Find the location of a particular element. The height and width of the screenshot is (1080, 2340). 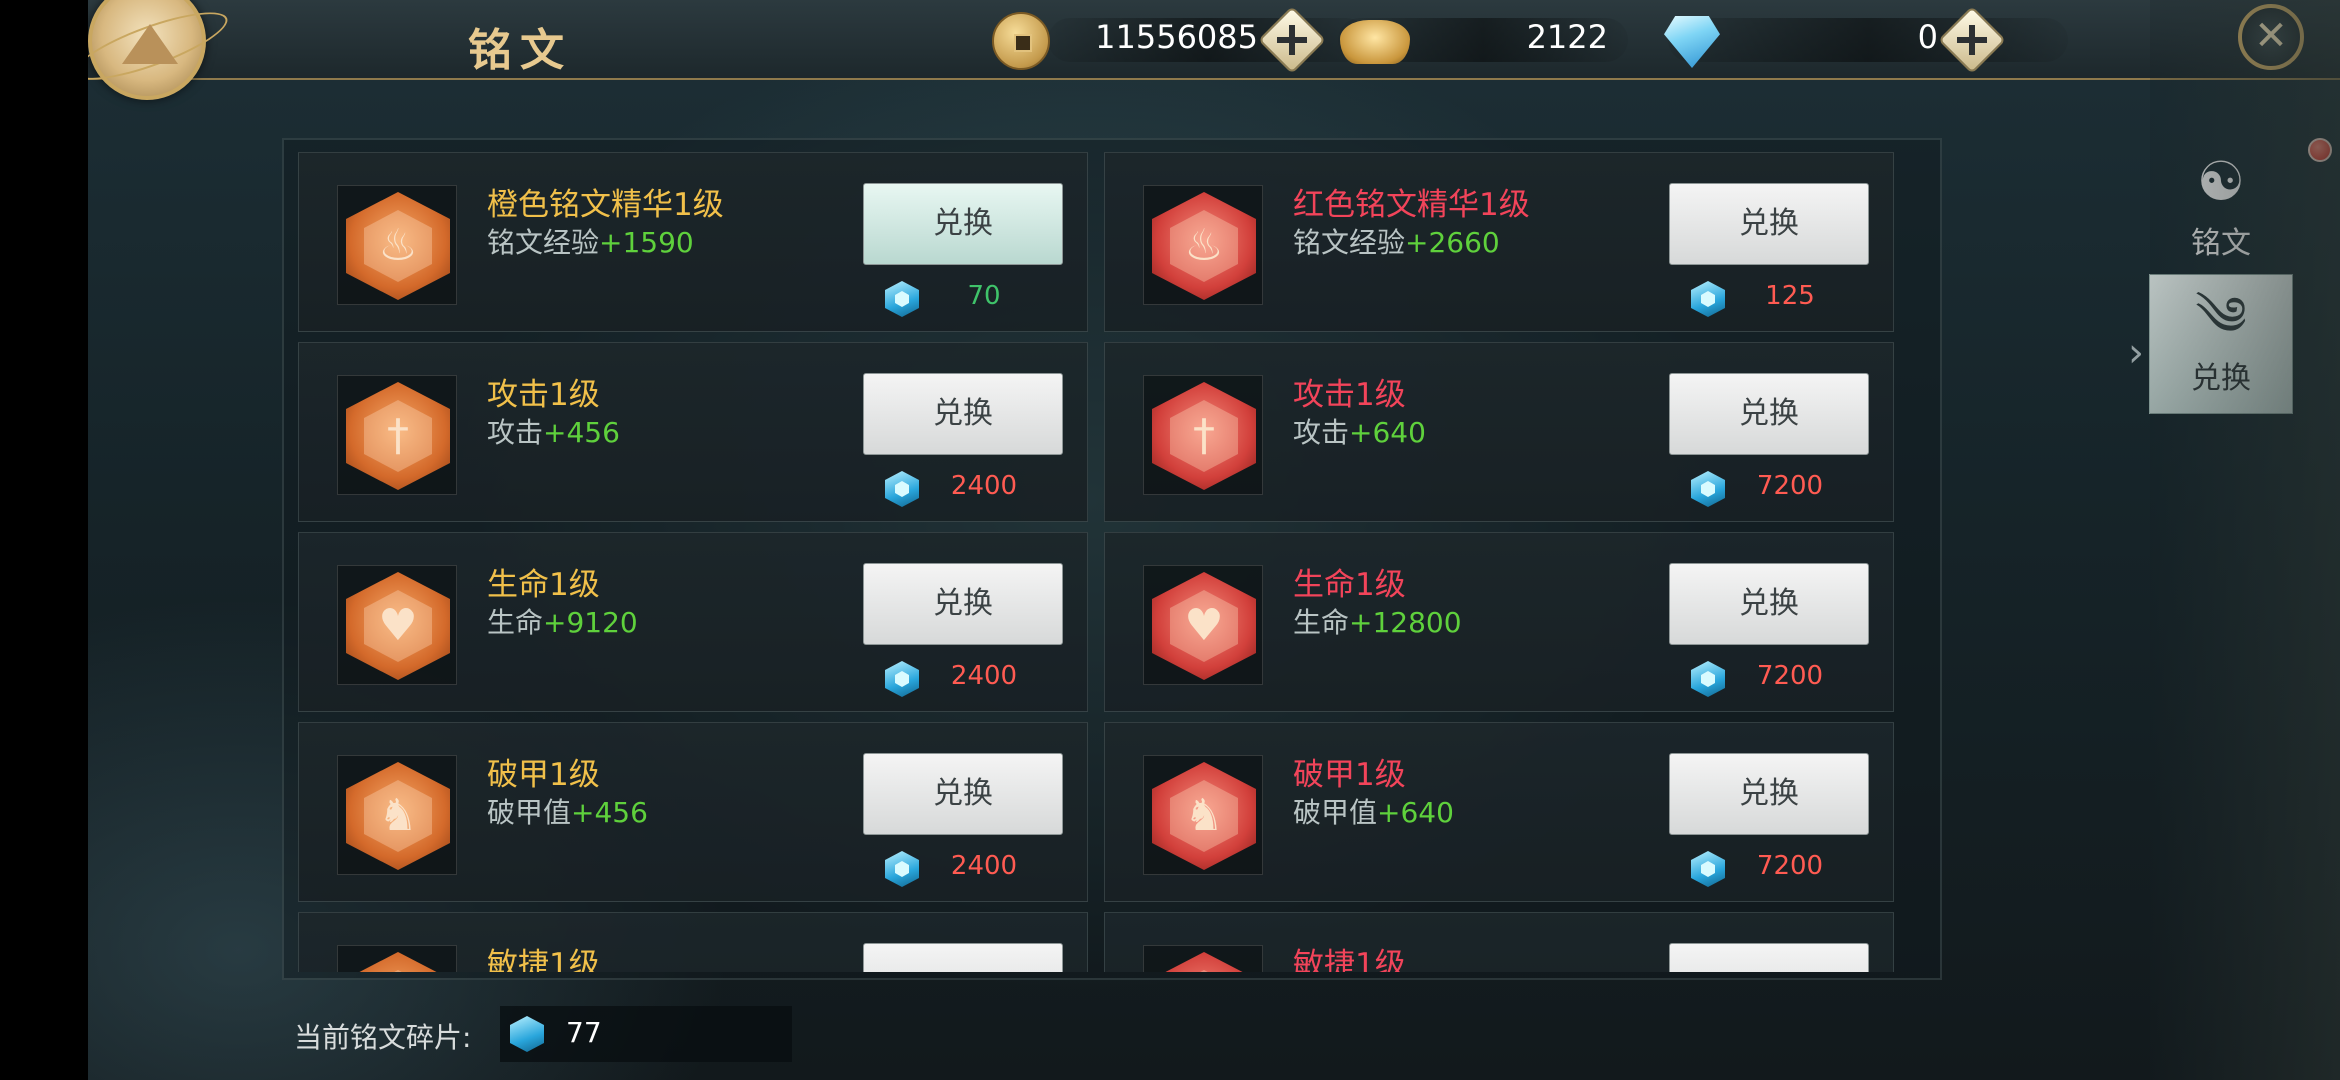

stat-bonus: +2660 is located at coordinates (1452, 242).